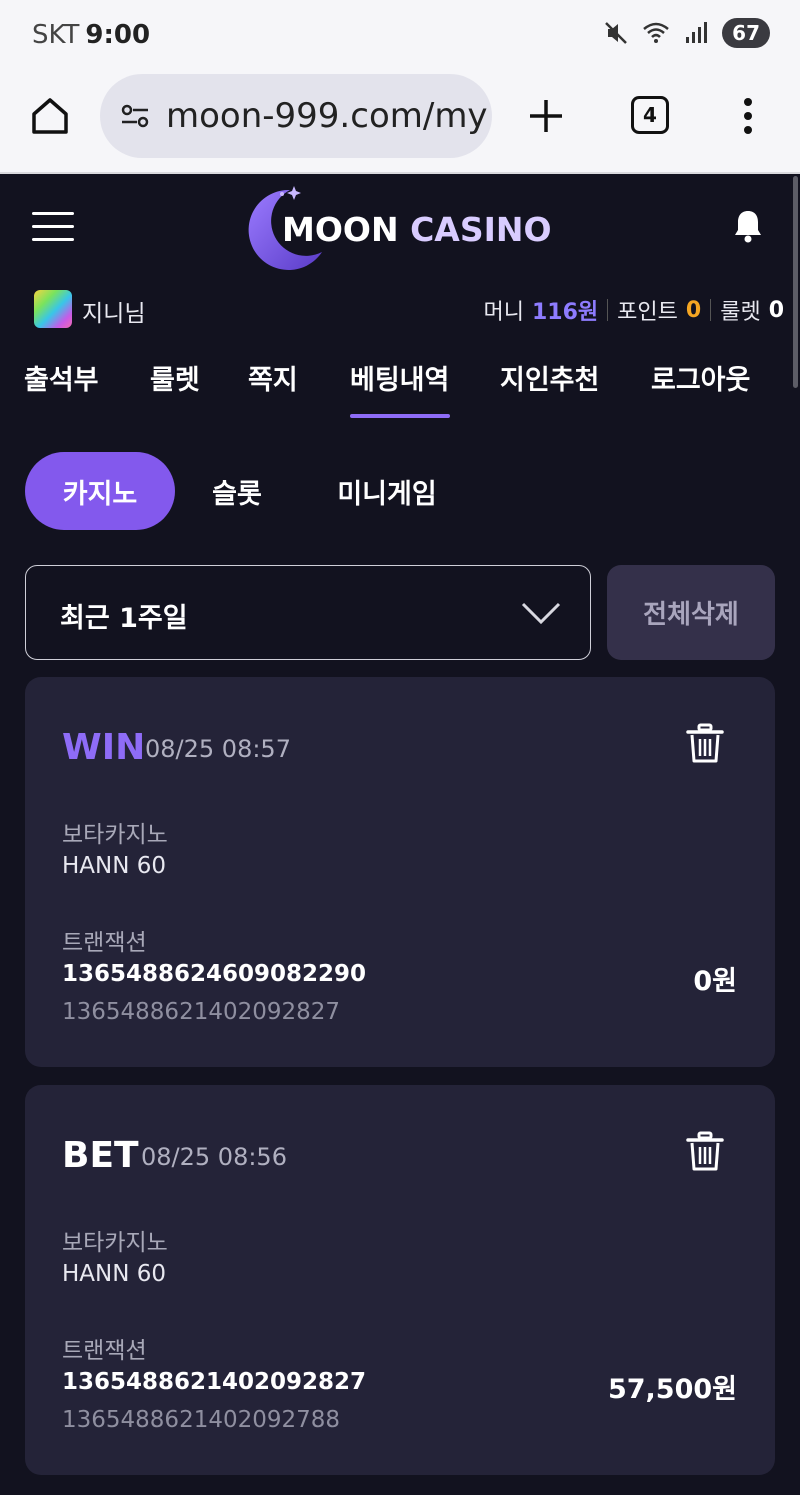  What do you see at coordinates (237, 491) in the screenshot?
I see `tab-slot: 슬롯` at bounding box center [237, 491].